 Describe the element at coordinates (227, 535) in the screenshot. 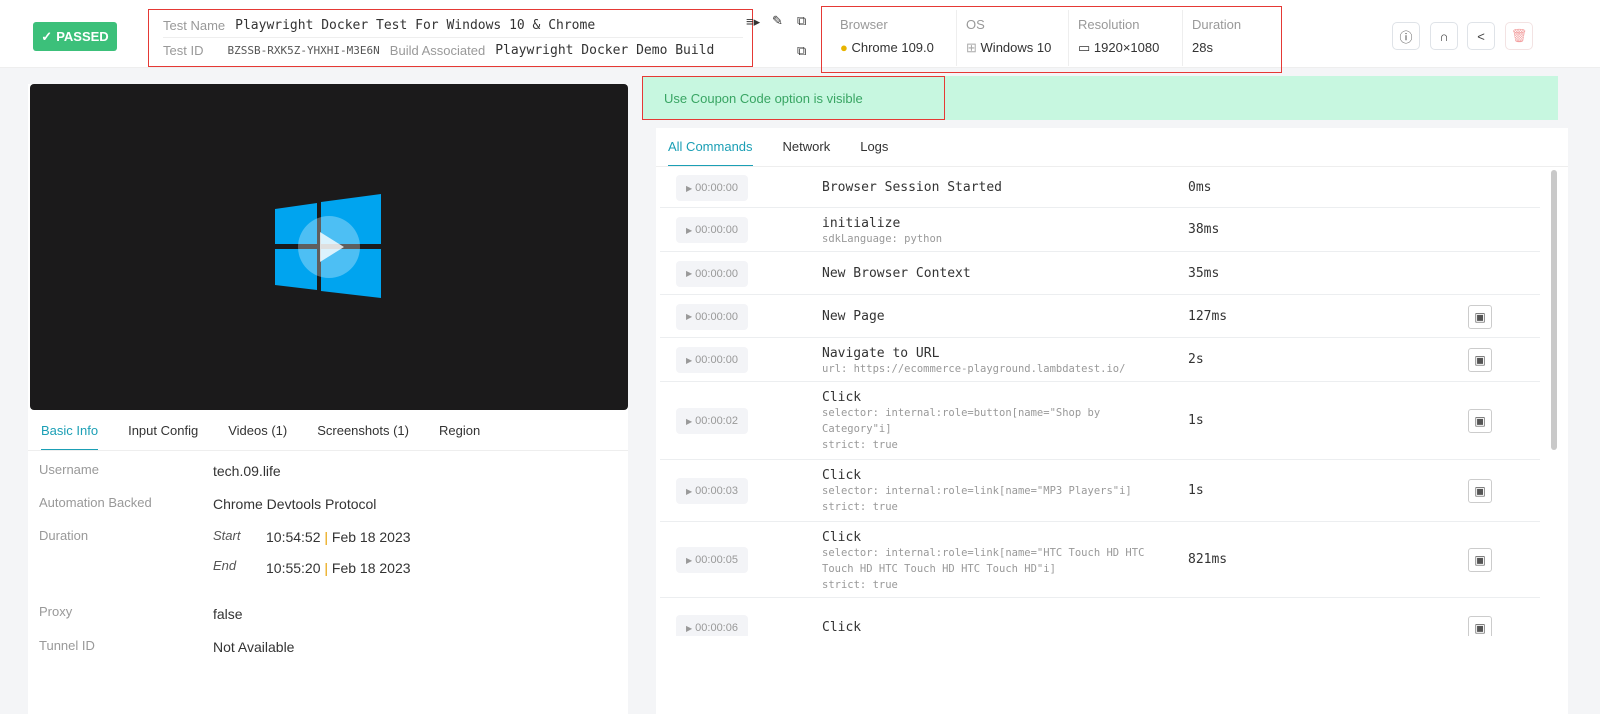

I see `start-label: Start` at that location.